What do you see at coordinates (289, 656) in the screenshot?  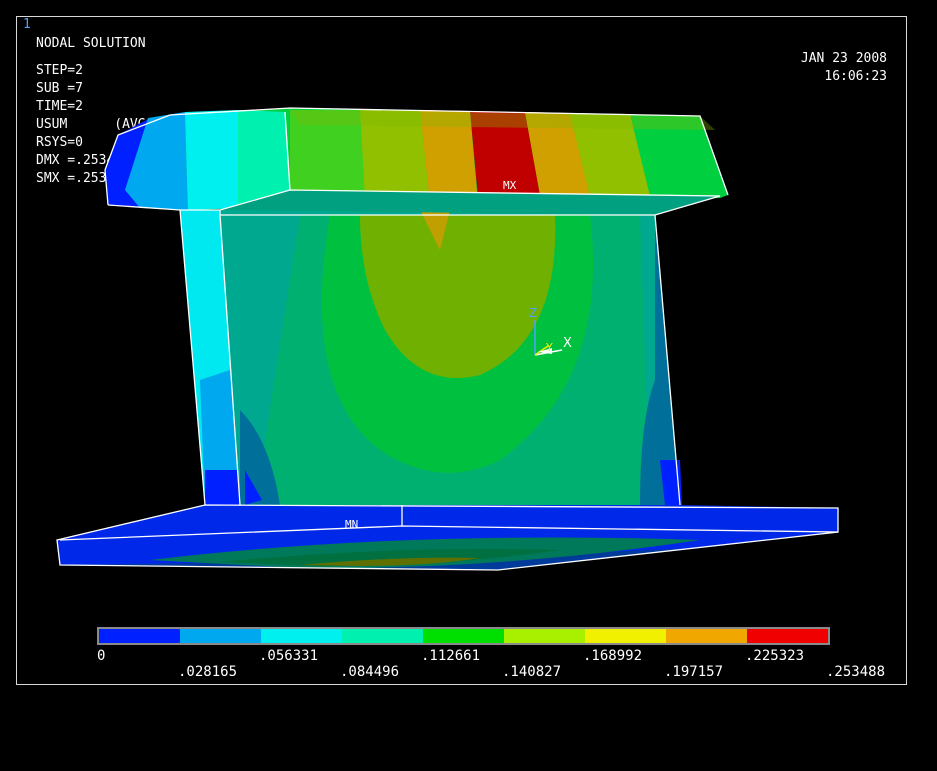 I see `legend-tick-2: .056331` at bounding box center [289, 656].